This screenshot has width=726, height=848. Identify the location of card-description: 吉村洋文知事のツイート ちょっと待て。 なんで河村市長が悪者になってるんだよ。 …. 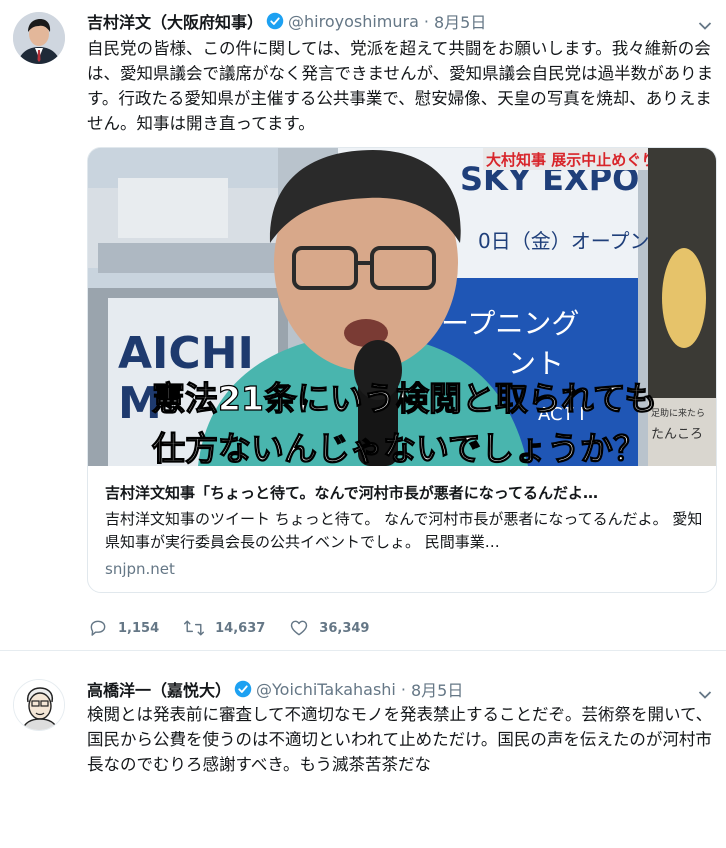
(404, 530).